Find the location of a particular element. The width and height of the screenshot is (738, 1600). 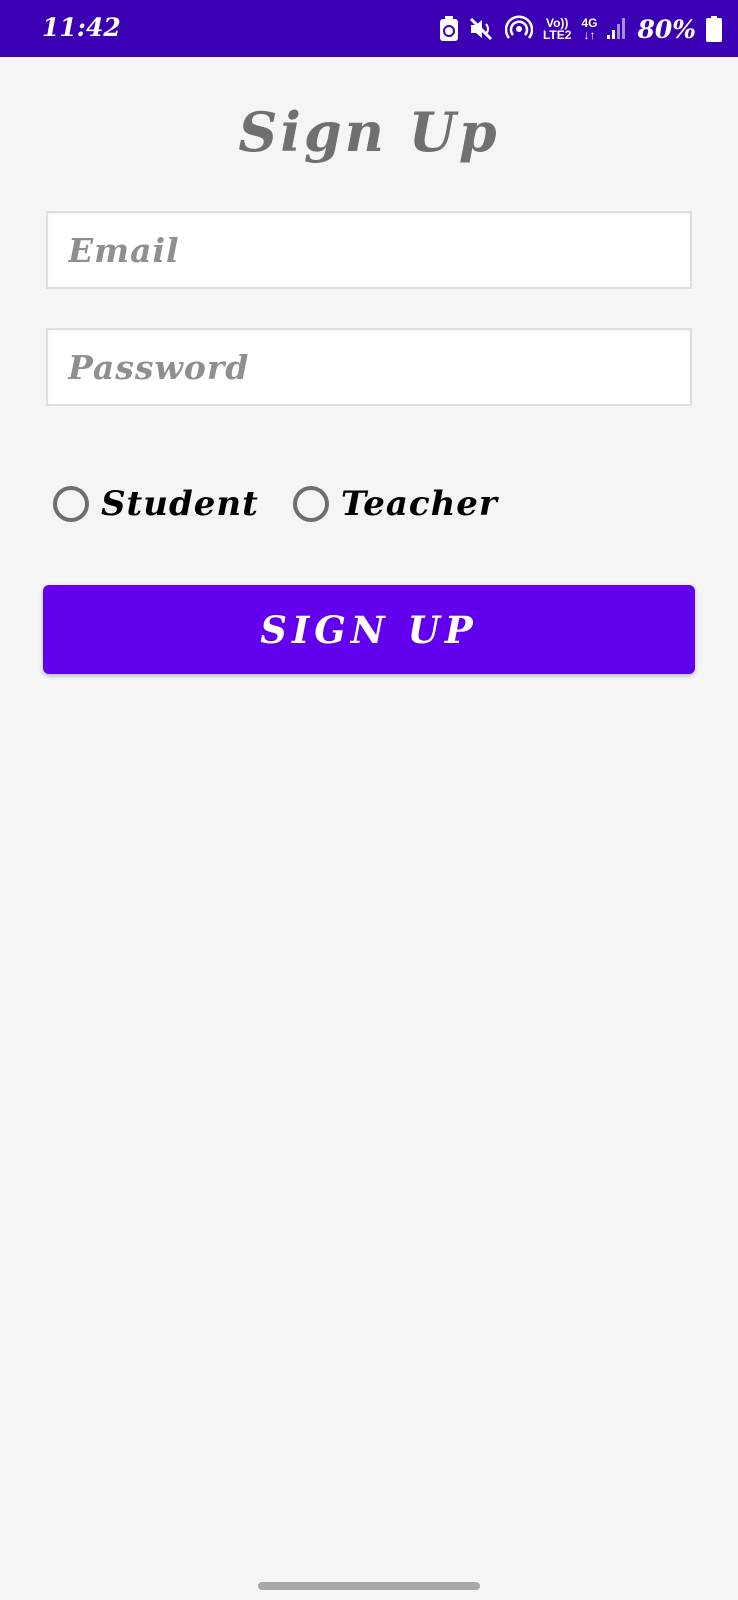

email-field is located at coordinates (369, 250).